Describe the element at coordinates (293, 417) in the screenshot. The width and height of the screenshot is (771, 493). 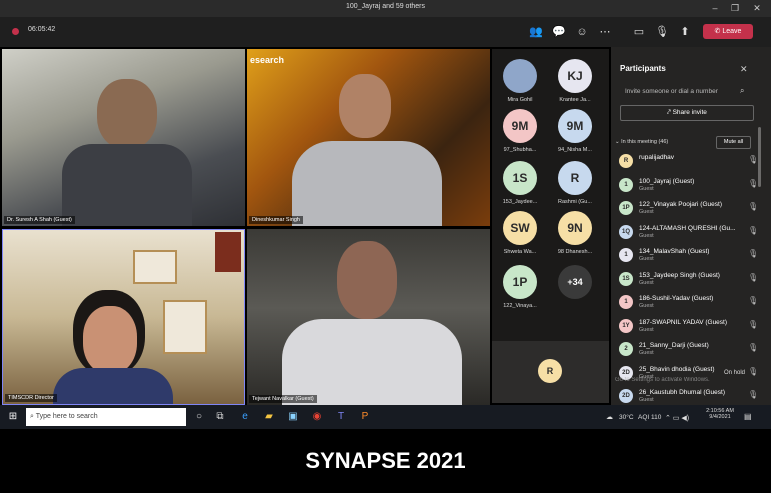
I see `store-icon: ▣` at that location.